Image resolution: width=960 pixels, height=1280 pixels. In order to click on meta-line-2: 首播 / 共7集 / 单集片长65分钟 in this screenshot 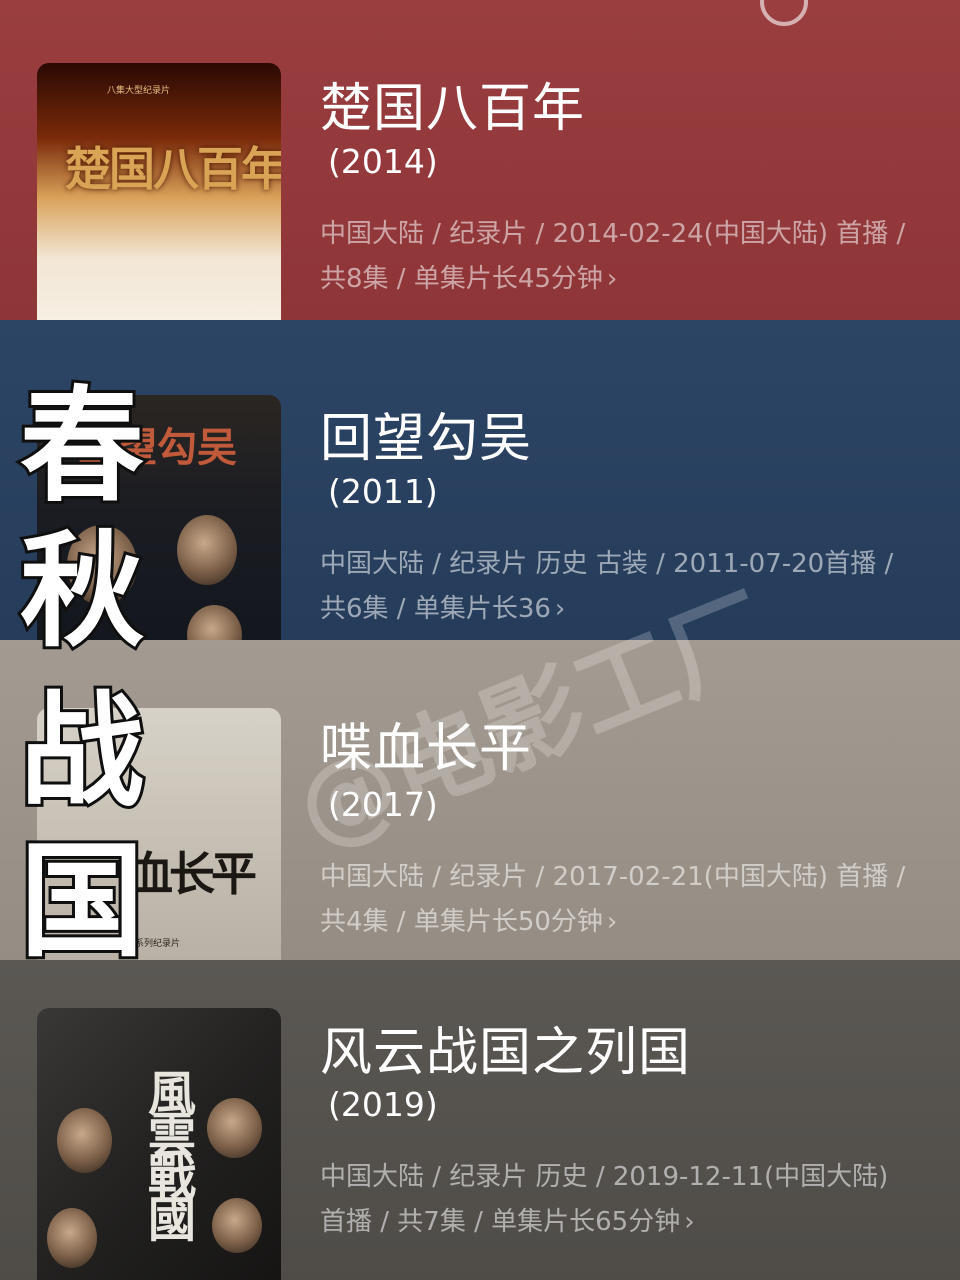, I will do `click(500, 1222)`.